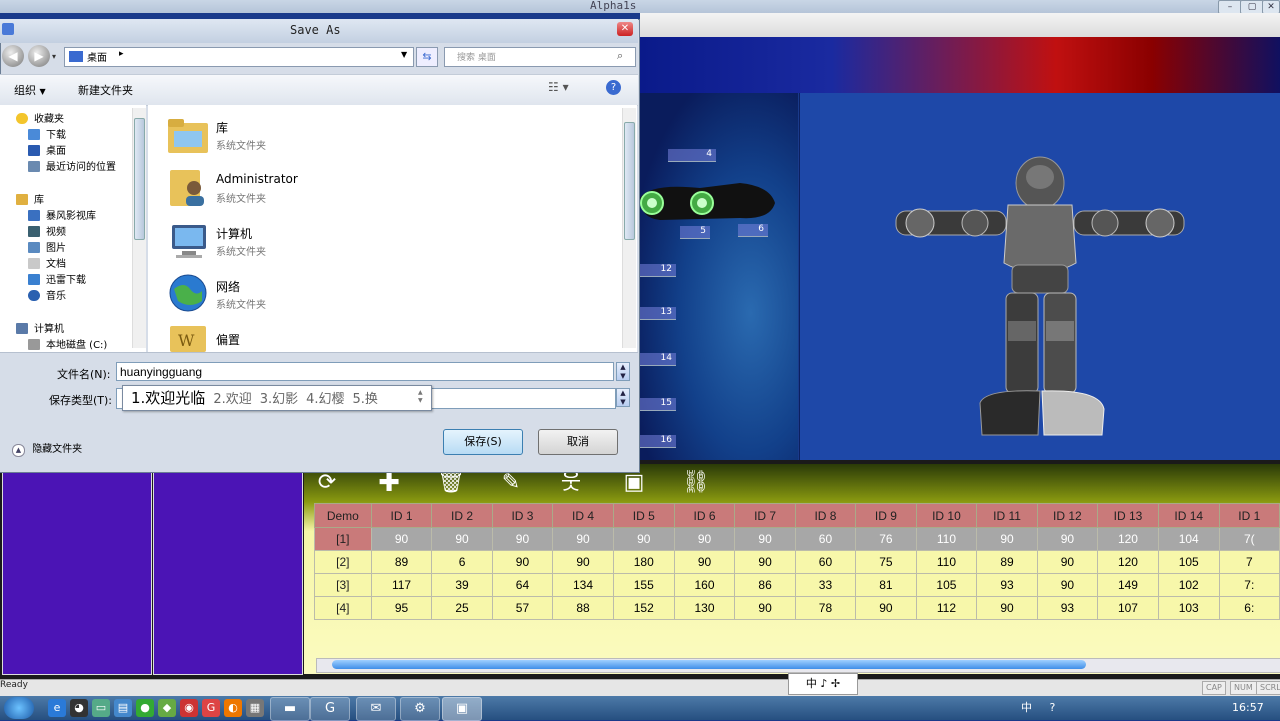 The width and height of the screenshot is (1280, 721). I want to click on refresh-button: ⇆, so click(427, 57).